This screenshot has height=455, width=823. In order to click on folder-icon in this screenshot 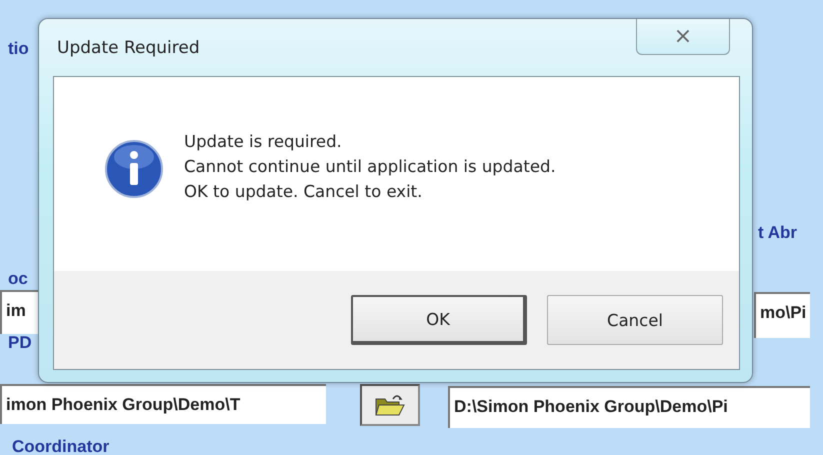, I will do `click(390, 405)`.